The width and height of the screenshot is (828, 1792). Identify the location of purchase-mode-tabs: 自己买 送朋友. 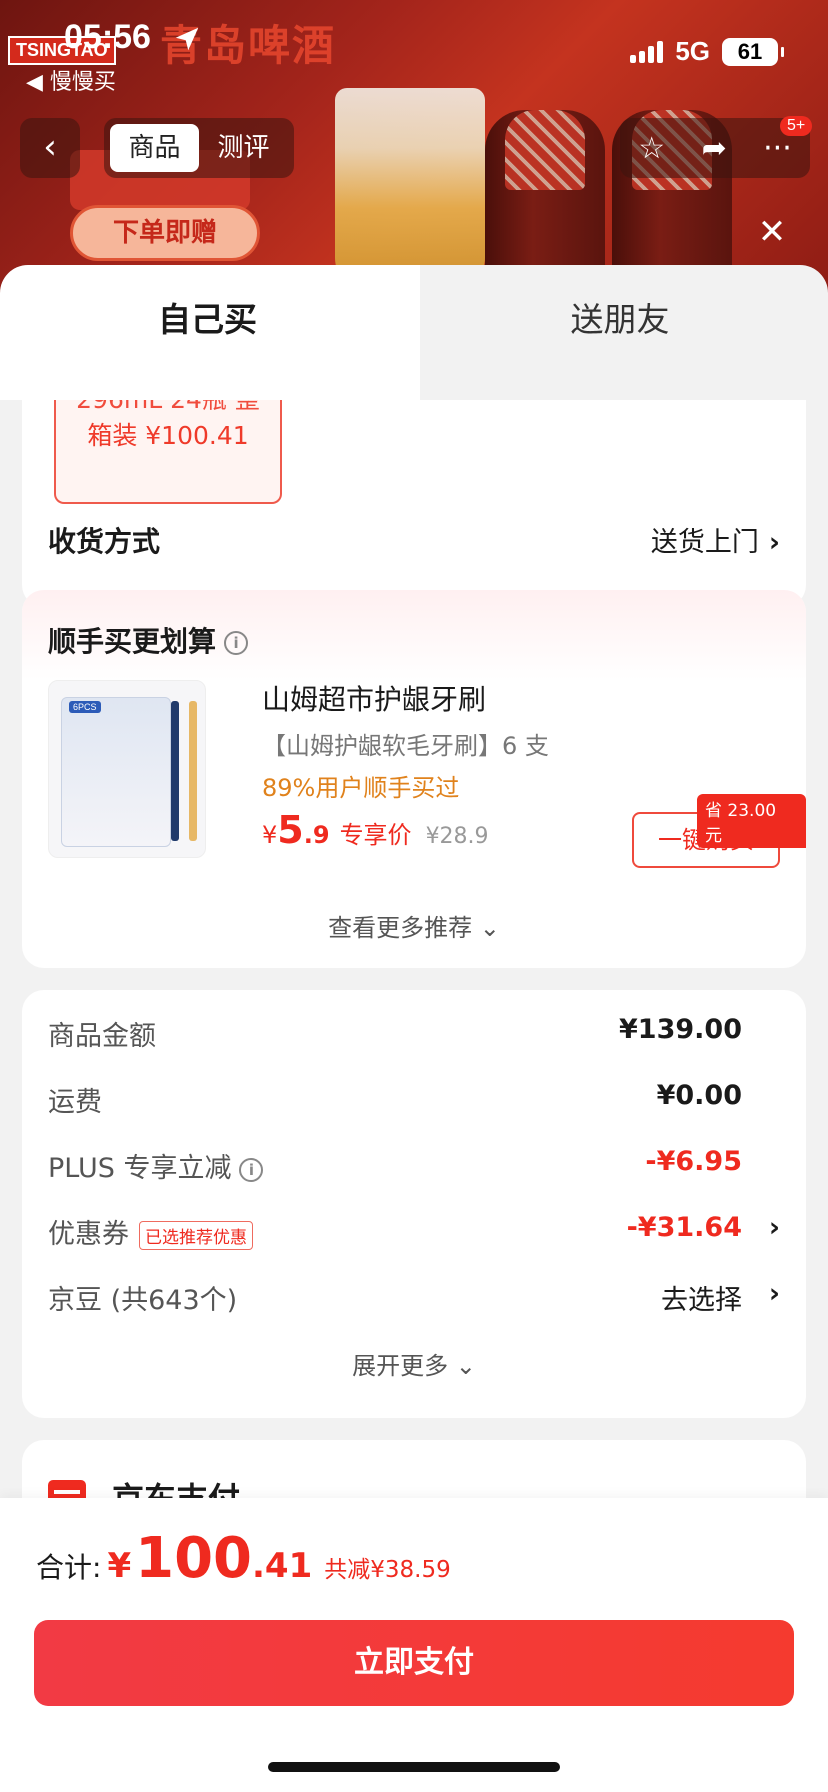
(414, 332).